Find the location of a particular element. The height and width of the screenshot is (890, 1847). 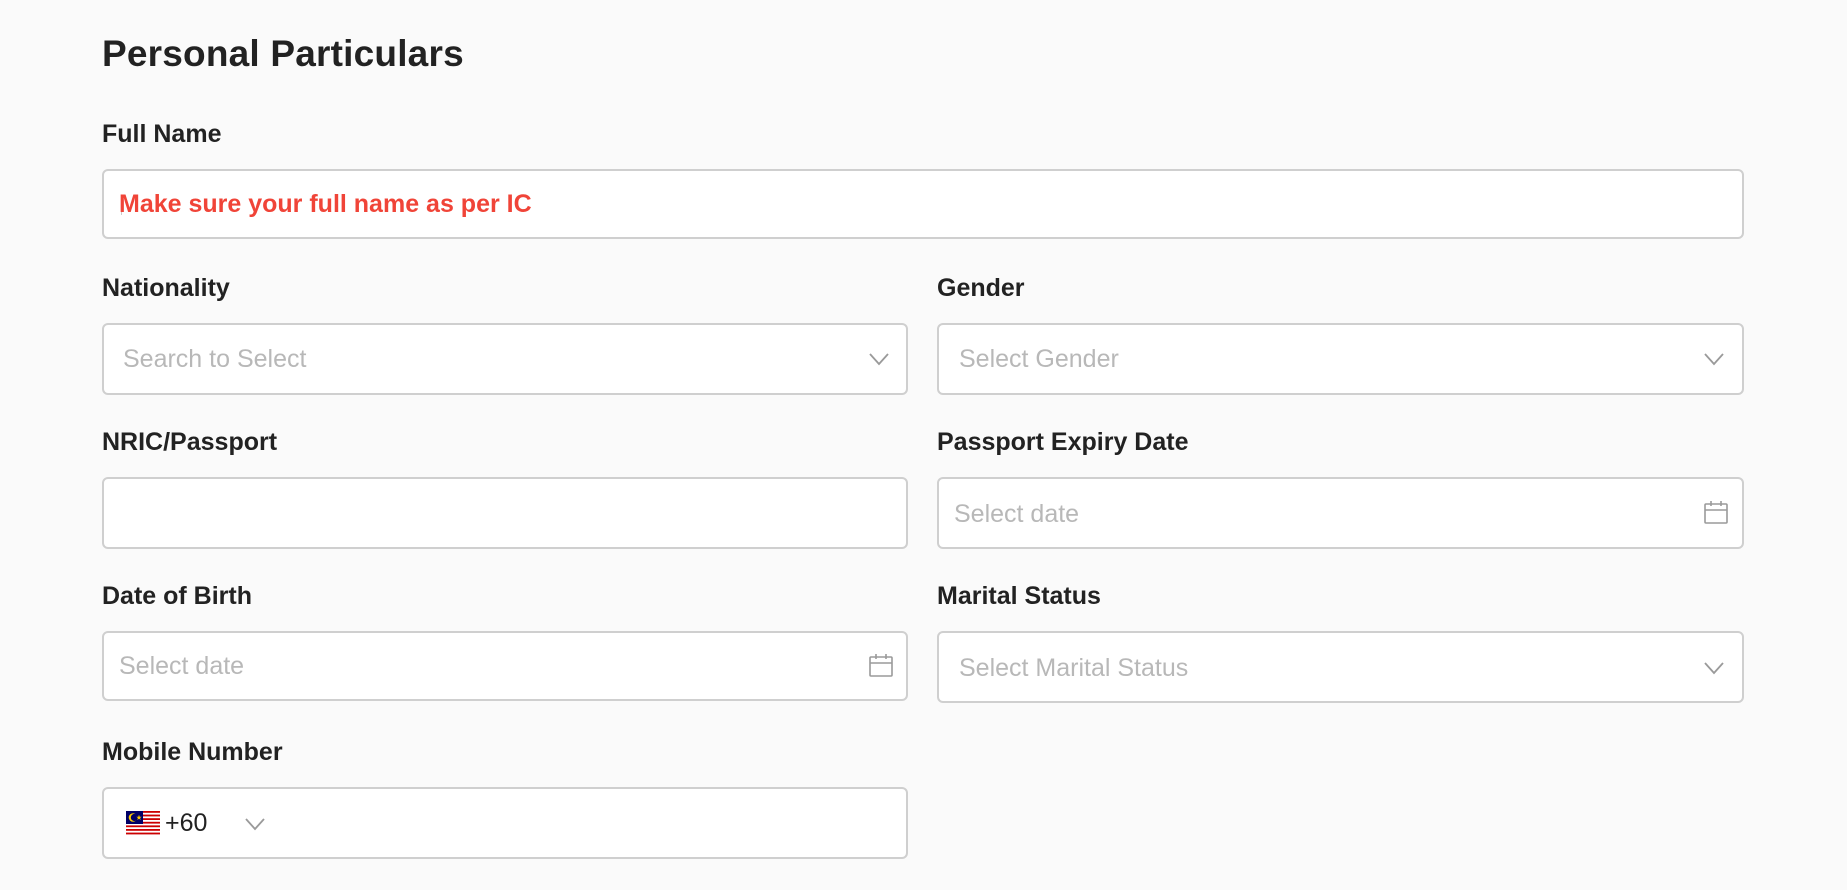

gender-select: Select Gender is located at coordinates (1340, 359).